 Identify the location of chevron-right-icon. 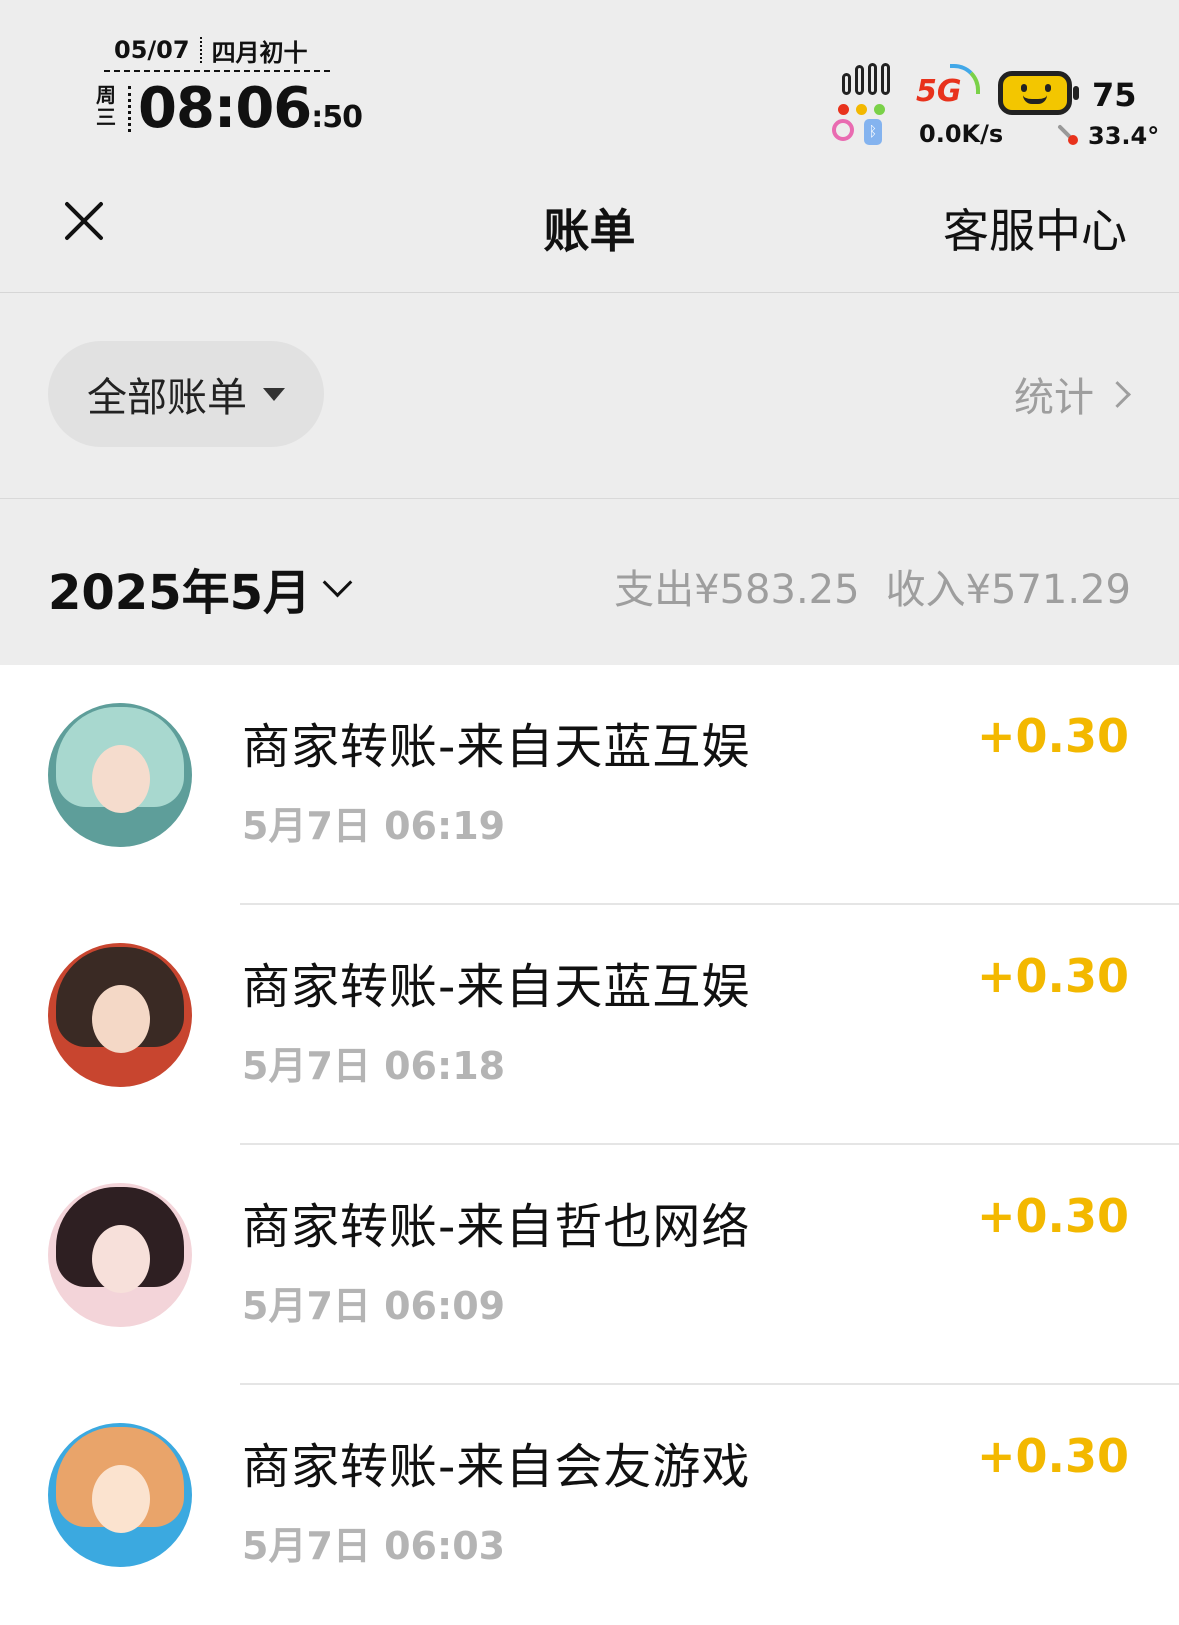
(1117, 394).